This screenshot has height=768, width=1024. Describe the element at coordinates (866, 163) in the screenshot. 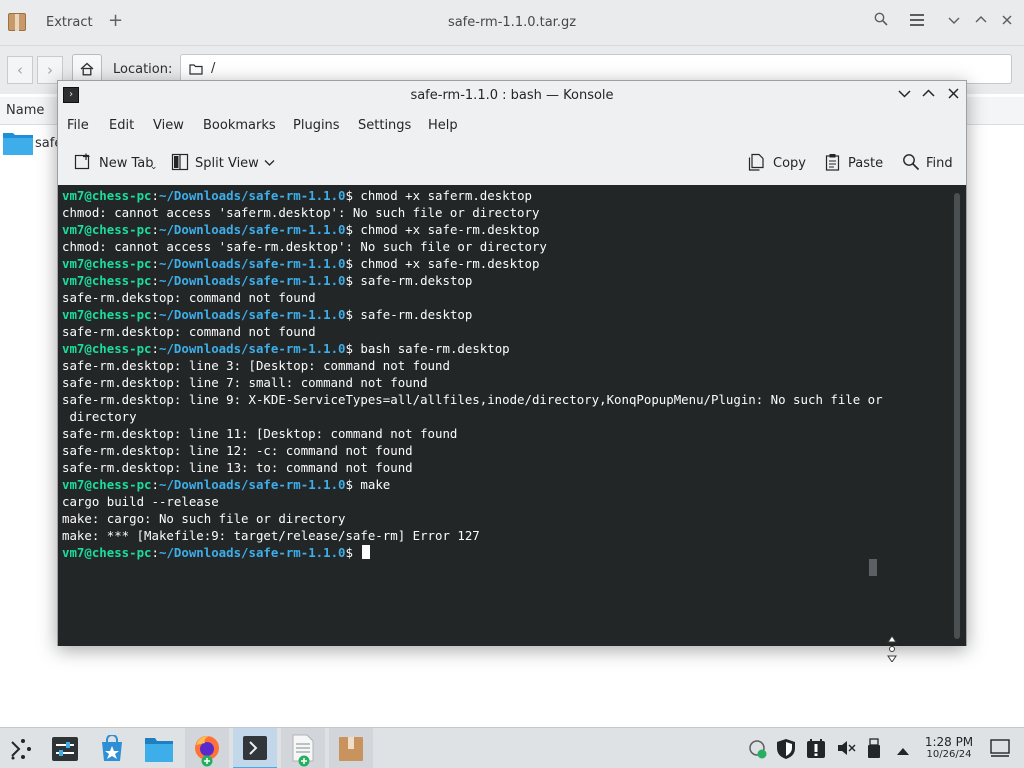

I see `paste-label: Paste` at that location.